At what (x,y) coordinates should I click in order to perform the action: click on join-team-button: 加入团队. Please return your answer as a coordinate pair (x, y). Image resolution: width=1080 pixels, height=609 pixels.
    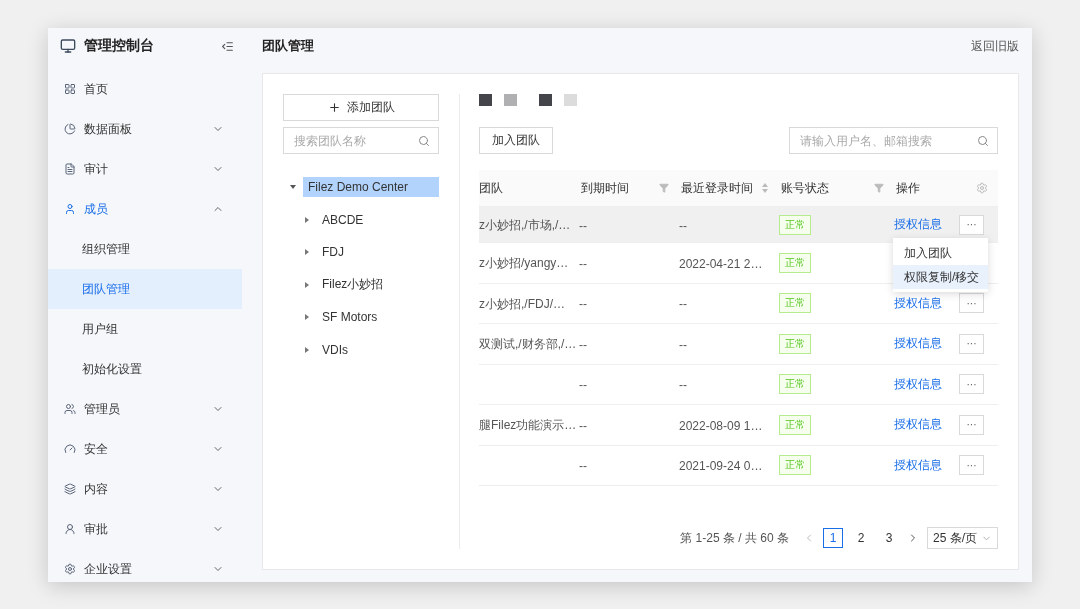
    Looking at the image, I should click on (516, 140).